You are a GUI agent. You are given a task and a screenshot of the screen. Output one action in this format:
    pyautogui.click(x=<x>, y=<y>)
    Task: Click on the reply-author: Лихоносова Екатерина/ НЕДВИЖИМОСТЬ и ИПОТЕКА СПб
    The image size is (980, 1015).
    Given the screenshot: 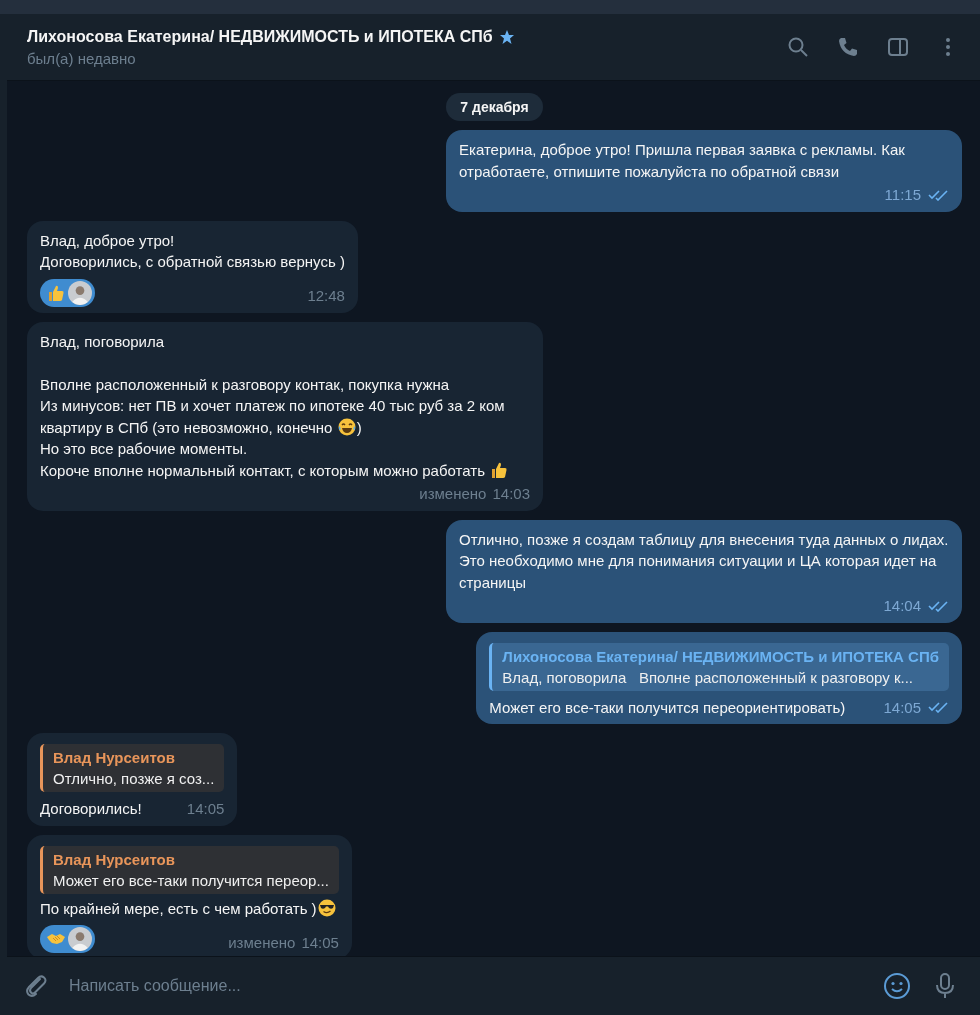 What is the action you would take?
    pyautogui.click(x=720, y=656)
    